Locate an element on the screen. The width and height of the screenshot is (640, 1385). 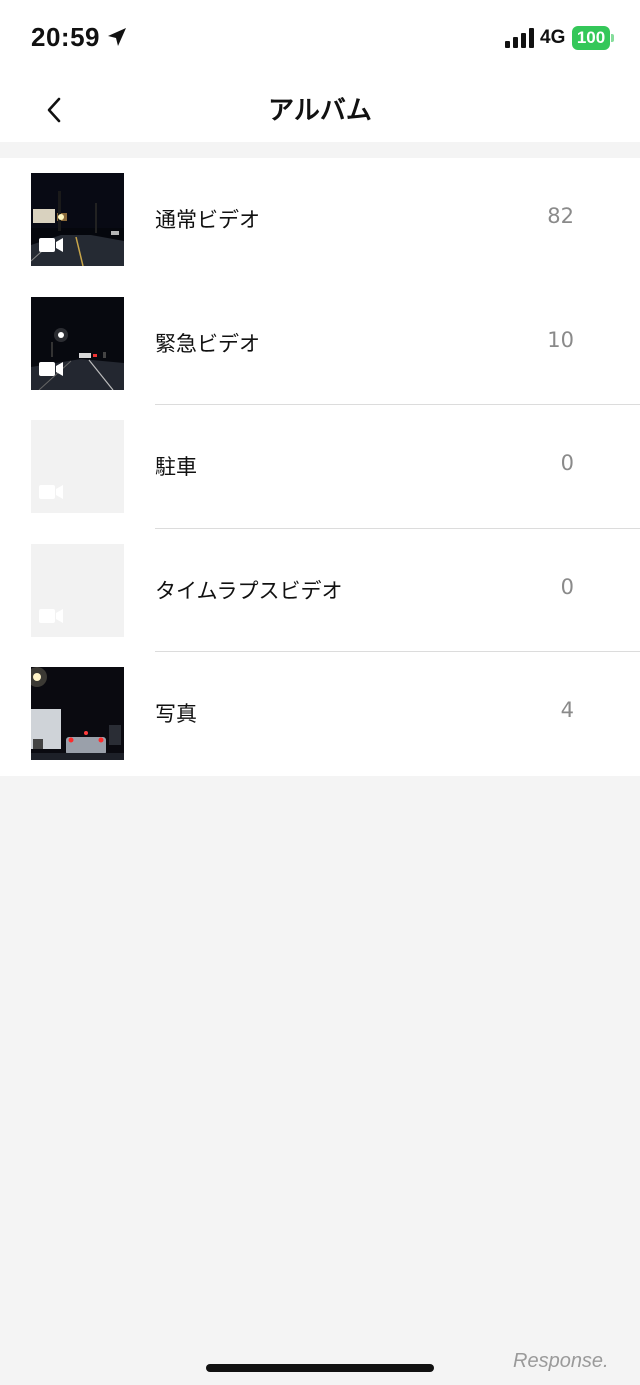
album-count: 82 is located at coordinates (560, 216).